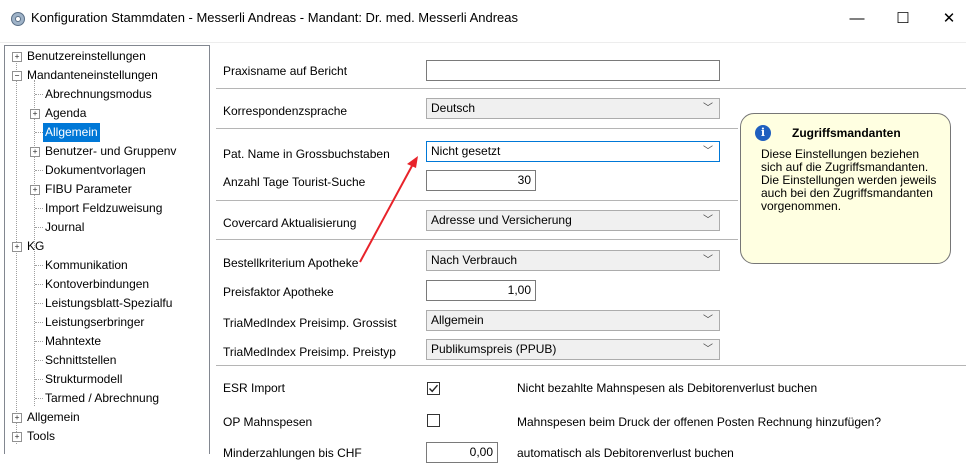 Image resolution: width=974 pixels, height=463 pixels. I want to click on select-value: Allgemein, so click(457, 320).